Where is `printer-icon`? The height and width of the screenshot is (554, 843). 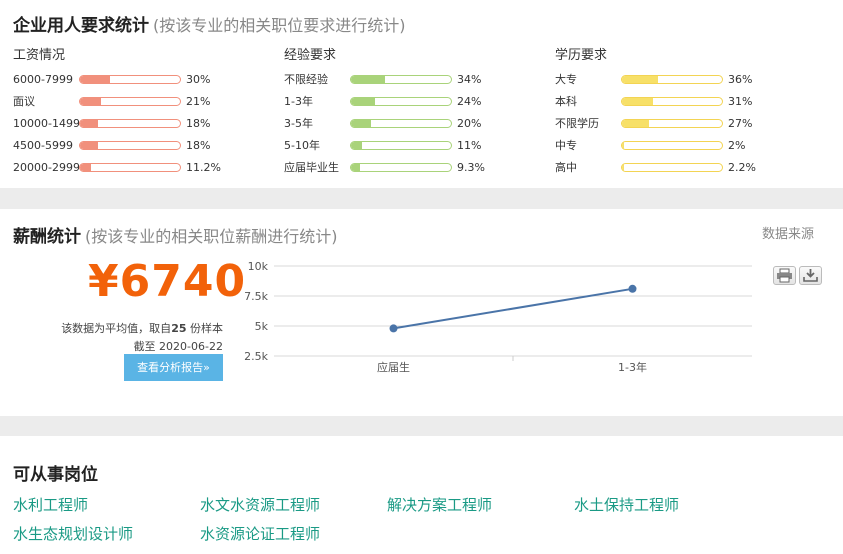
printer-icon is located at coordinates (784, 275).